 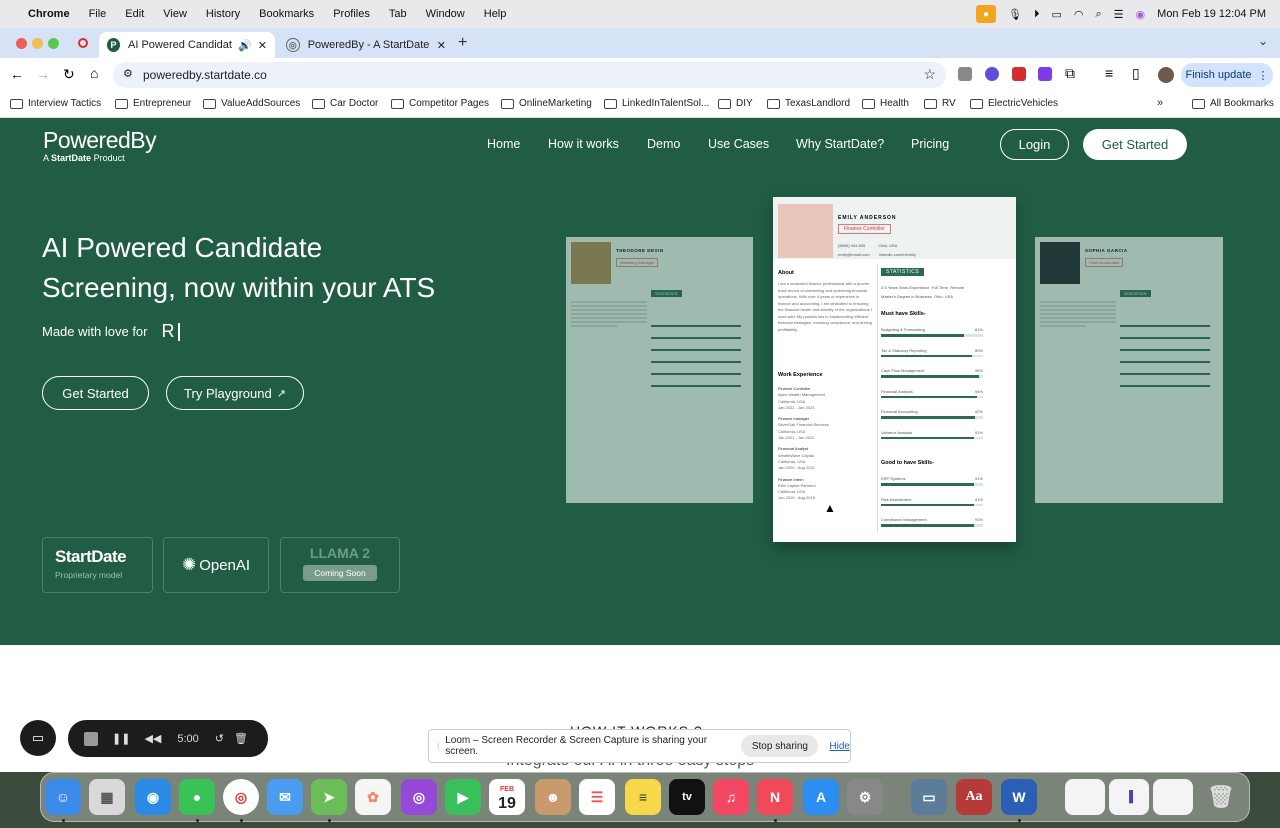 I want to click on window-minimize-button, so click(x=37, y=43).